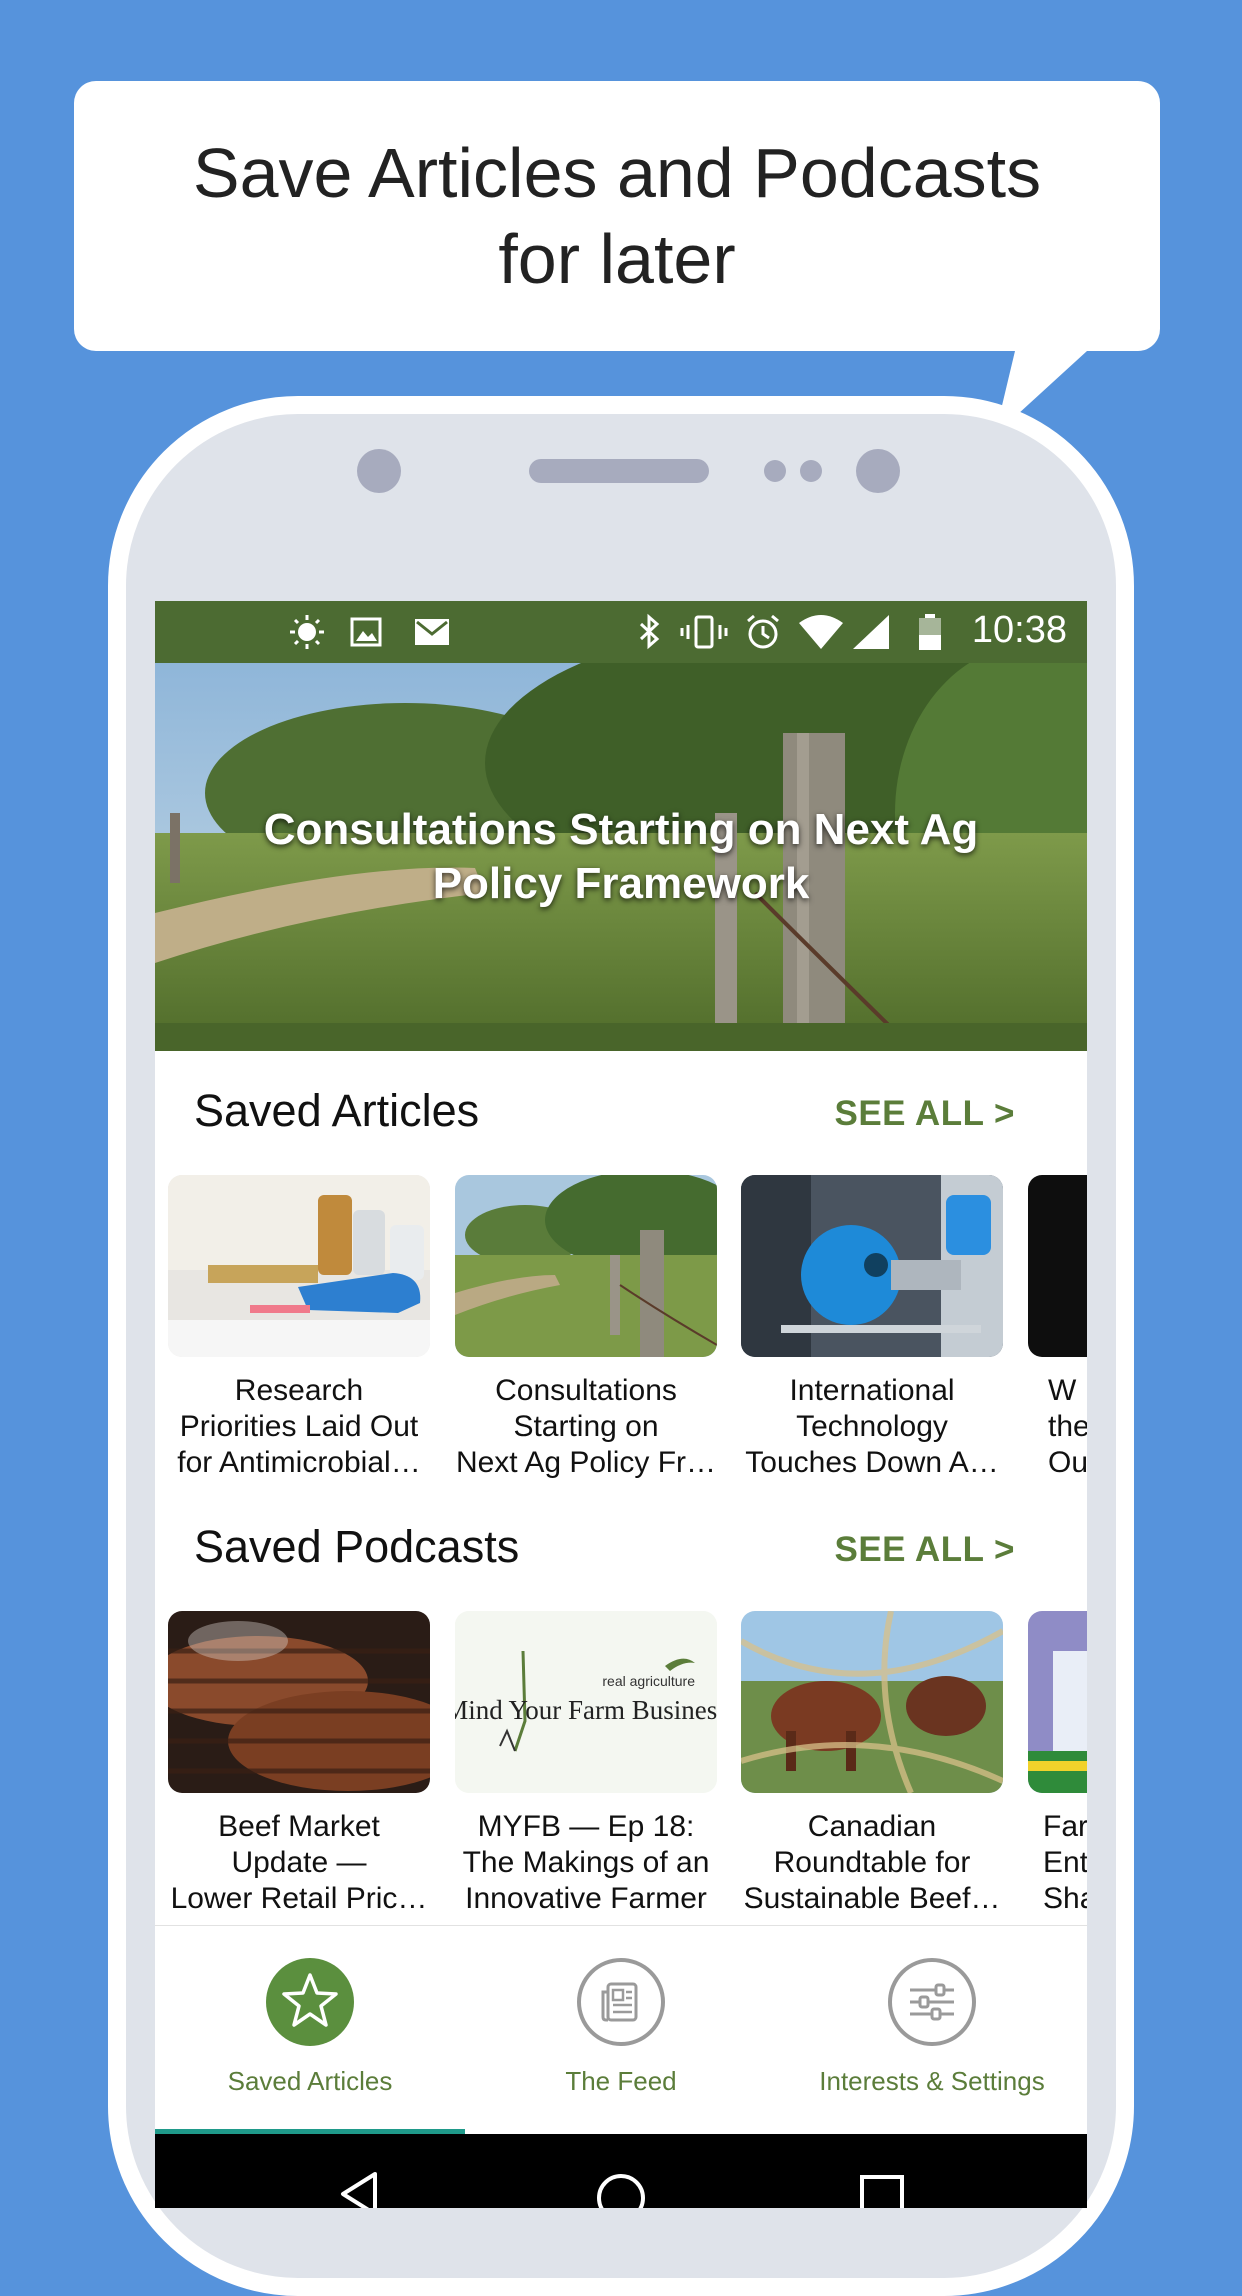 The width and height of the screenshot is (1242, 2296). I want to click on brightness-icon, so click(307, 632).